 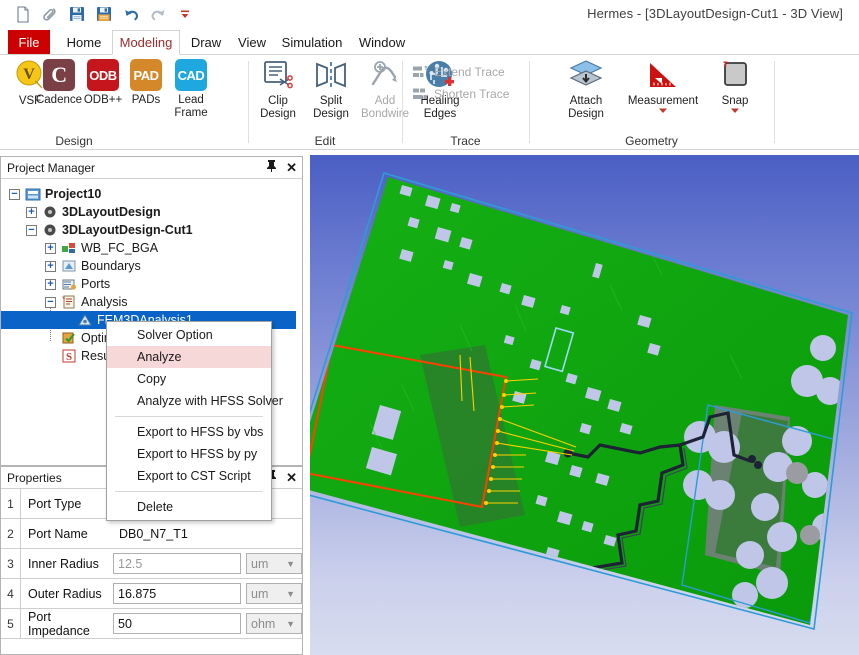 I want to click on project-manager-title: Project Manager, so click(x=51, y=167).